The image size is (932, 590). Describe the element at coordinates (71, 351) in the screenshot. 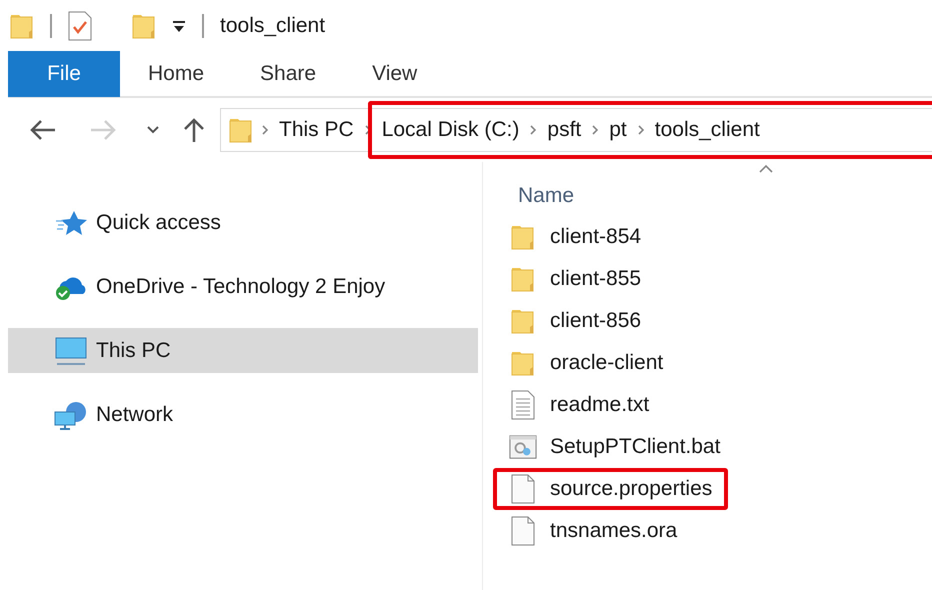

I see `monitor-icon` at that location.